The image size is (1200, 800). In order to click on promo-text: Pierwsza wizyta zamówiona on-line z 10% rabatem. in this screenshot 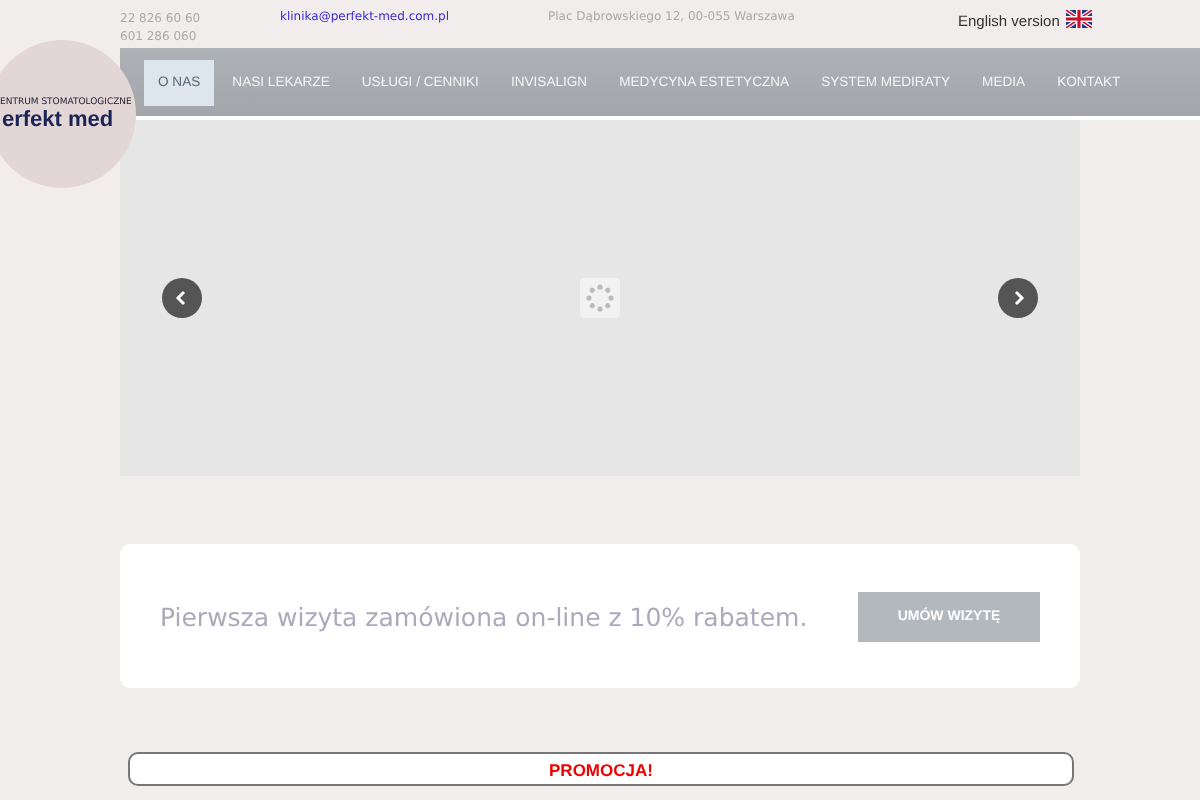, I will do `click(484, 616)`.